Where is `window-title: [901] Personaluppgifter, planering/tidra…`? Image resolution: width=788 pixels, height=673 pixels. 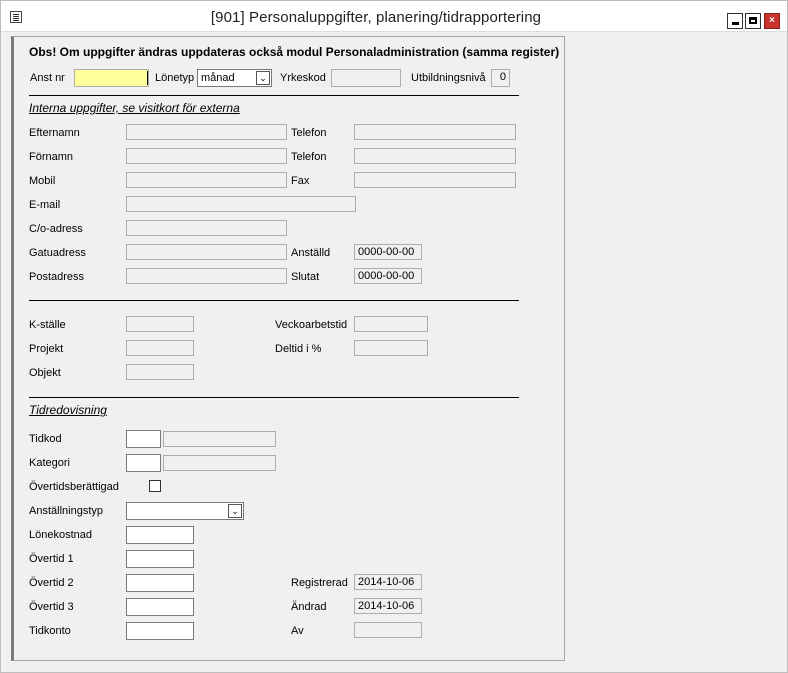 window-title: [901] Personaluppgifter, planering/tidra… is located at coordinates (376, 17).